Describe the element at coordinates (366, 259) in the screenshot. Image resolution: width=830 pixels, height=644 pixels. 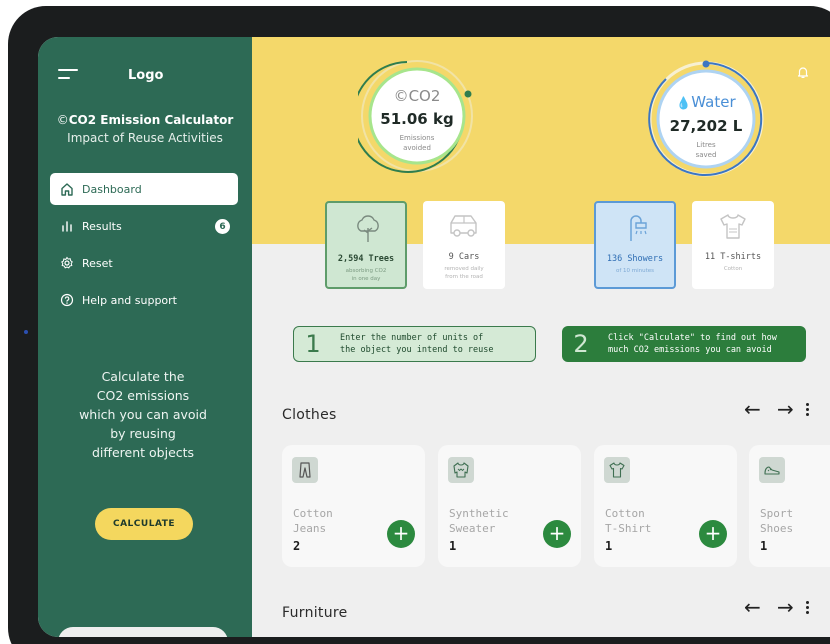
I see `stat-value: 2,594 Trees` at that location.